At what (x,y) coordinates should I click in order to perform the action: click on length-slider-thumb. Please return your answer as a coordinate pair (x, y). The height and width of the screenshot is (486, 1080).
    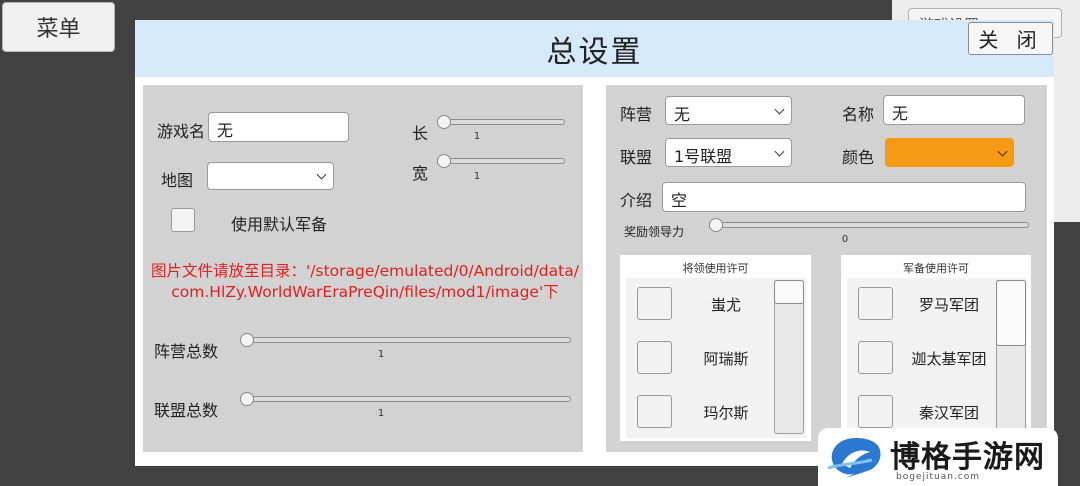
    Looking at the image, I should click on (444, 122).